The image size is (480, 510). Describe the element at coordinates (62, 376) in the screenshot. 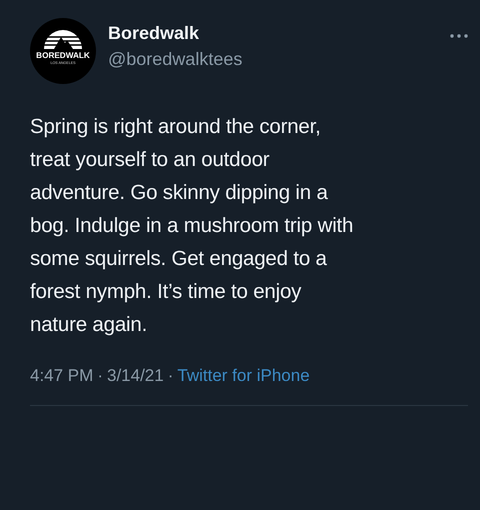

I see `tweet-time: 4:47 PM` at that location.